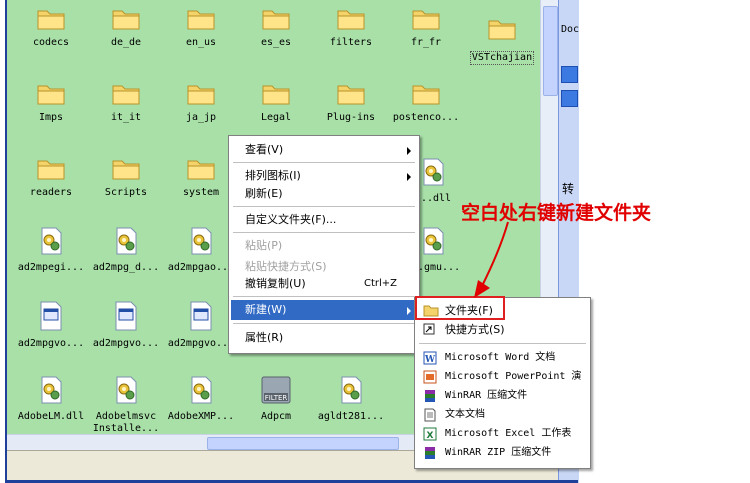  I want to click on file-item: VSTchajian, so click(502, 41).